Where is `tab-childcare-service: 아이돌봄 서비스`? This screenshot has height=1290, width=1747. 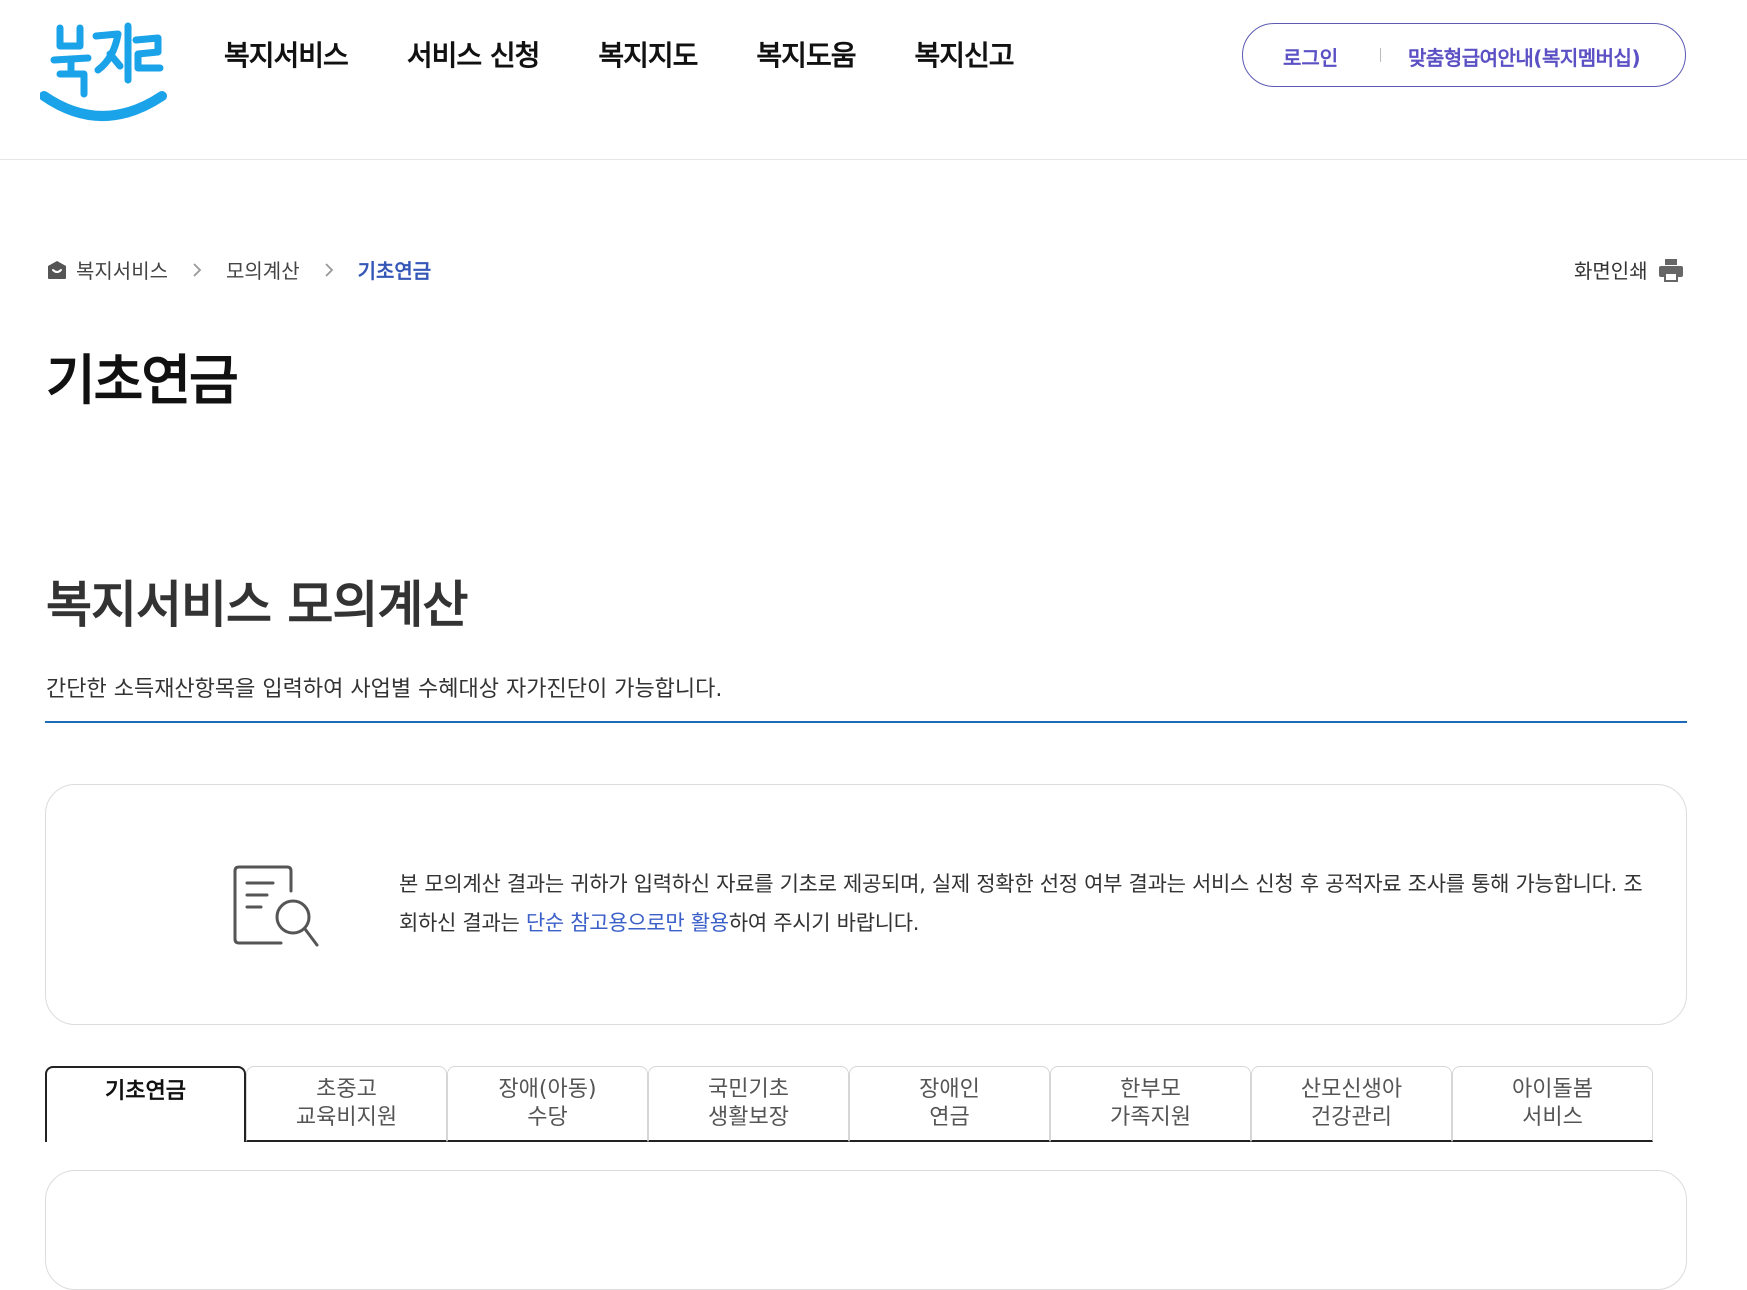
tab-childcare-service: 아이돌봄 서비스 is located at coordinates (1552, 1104).